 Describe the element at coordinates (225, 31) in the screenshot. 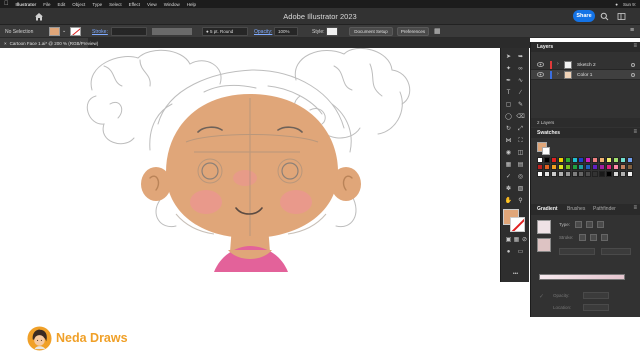

I see `brush-definition-dropdown: ● 5 pt. Round` at that location.